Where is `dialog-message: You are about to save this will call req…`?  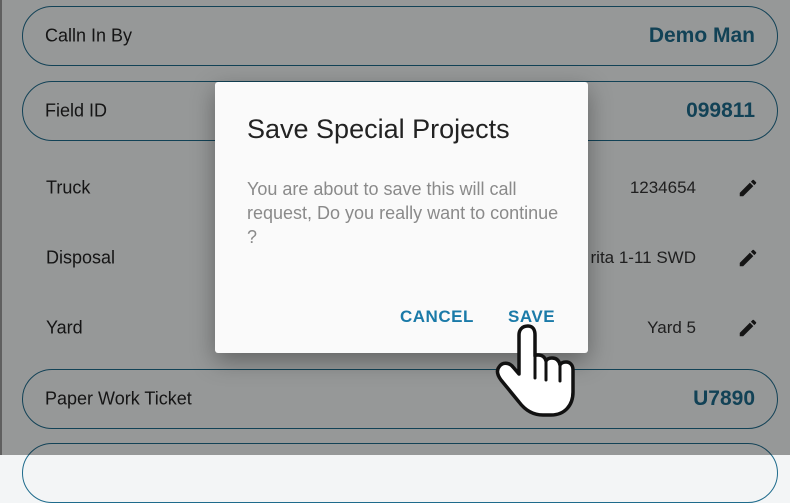 dialog-message: You are about to save this will call req… is located at coordinates (403, 213).